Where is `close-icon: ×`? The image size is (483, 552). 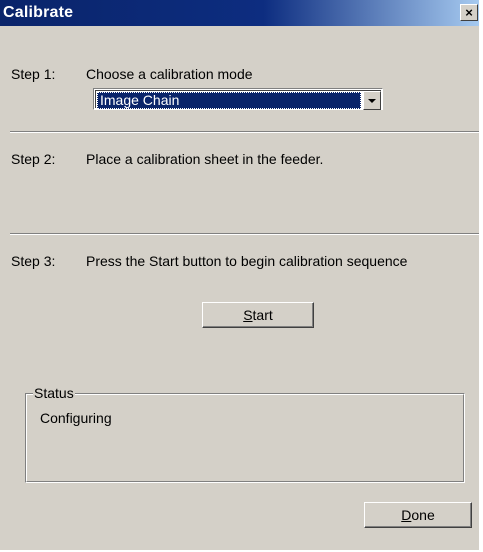
close-icon: × is located at coordinates (469, 12).